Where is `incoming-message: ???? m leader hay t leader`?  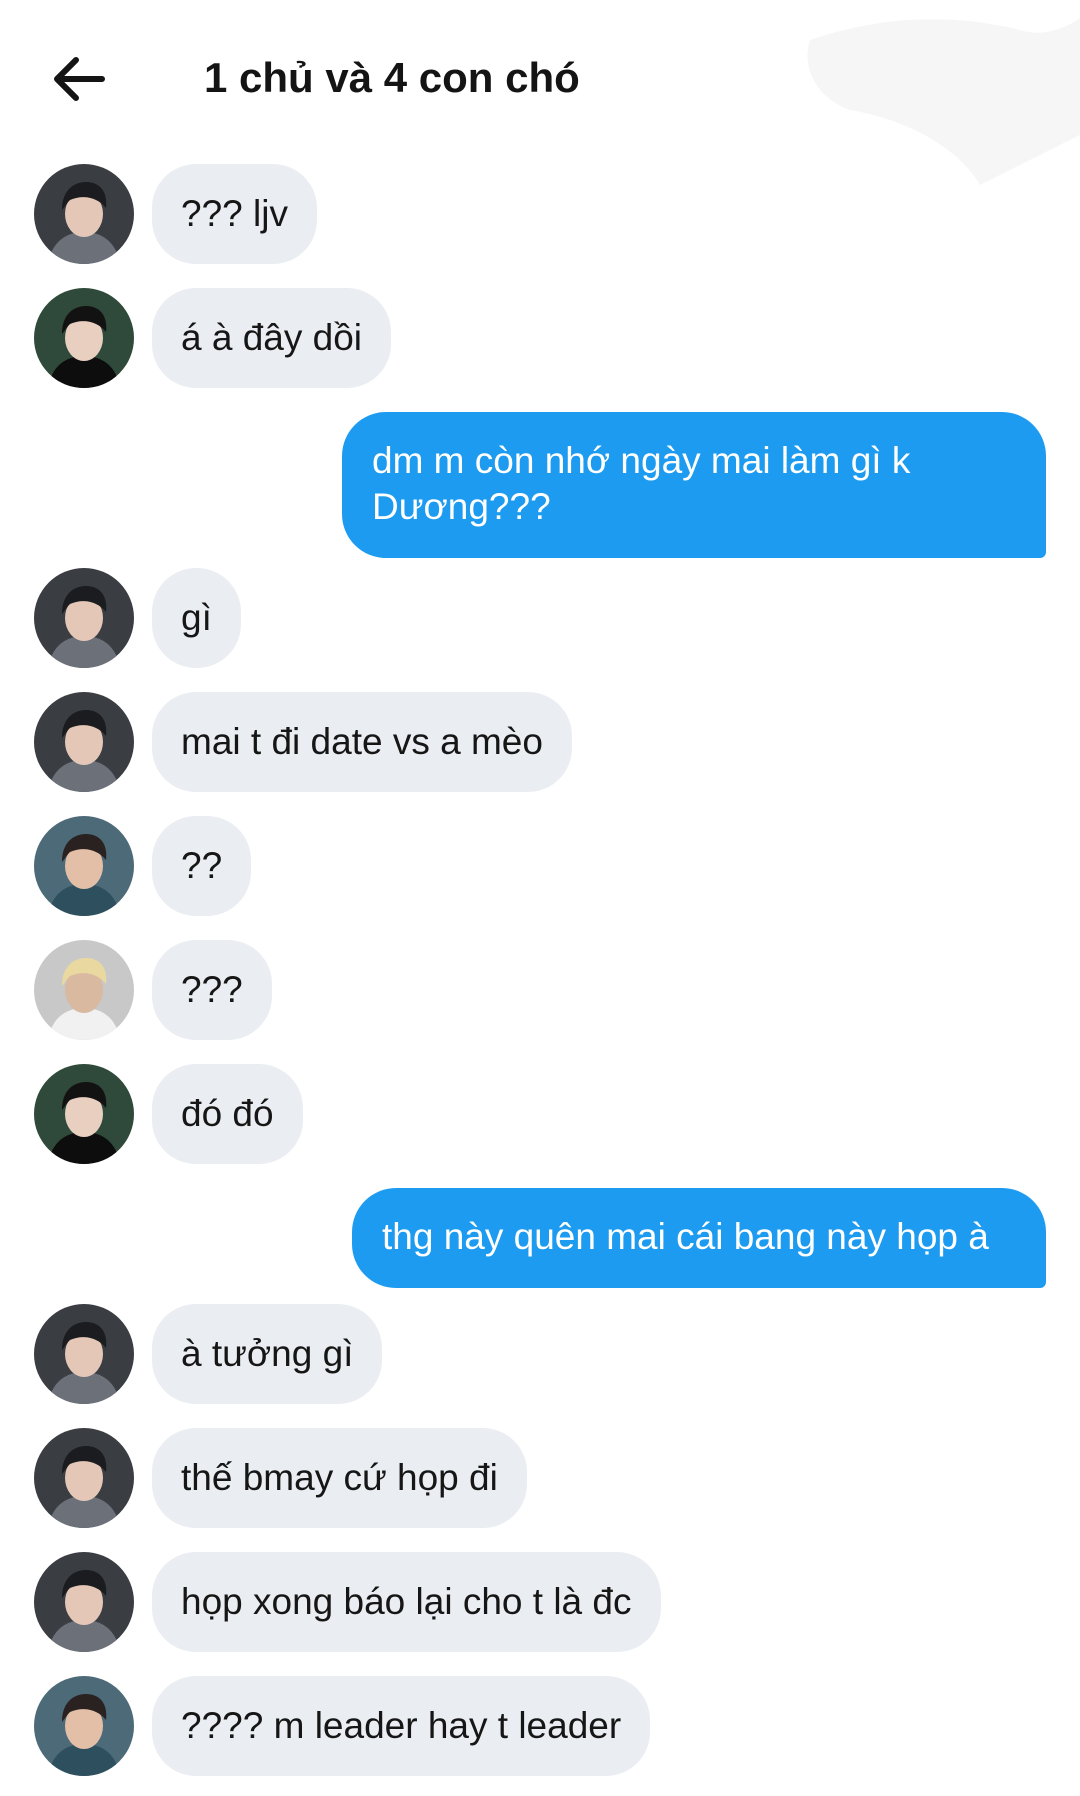
incoming-message: ???? m leader hay t leader is located at coordinates (540, 1726).